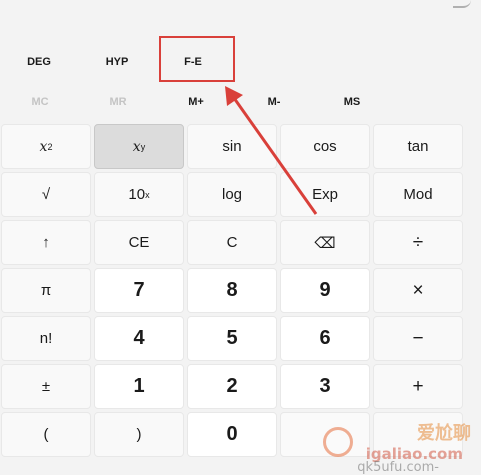 This screenshot has width=481, height=475. Describe the element at coordinates (118, 102) in the screenshot. I see `mr-button: MR` at that location.